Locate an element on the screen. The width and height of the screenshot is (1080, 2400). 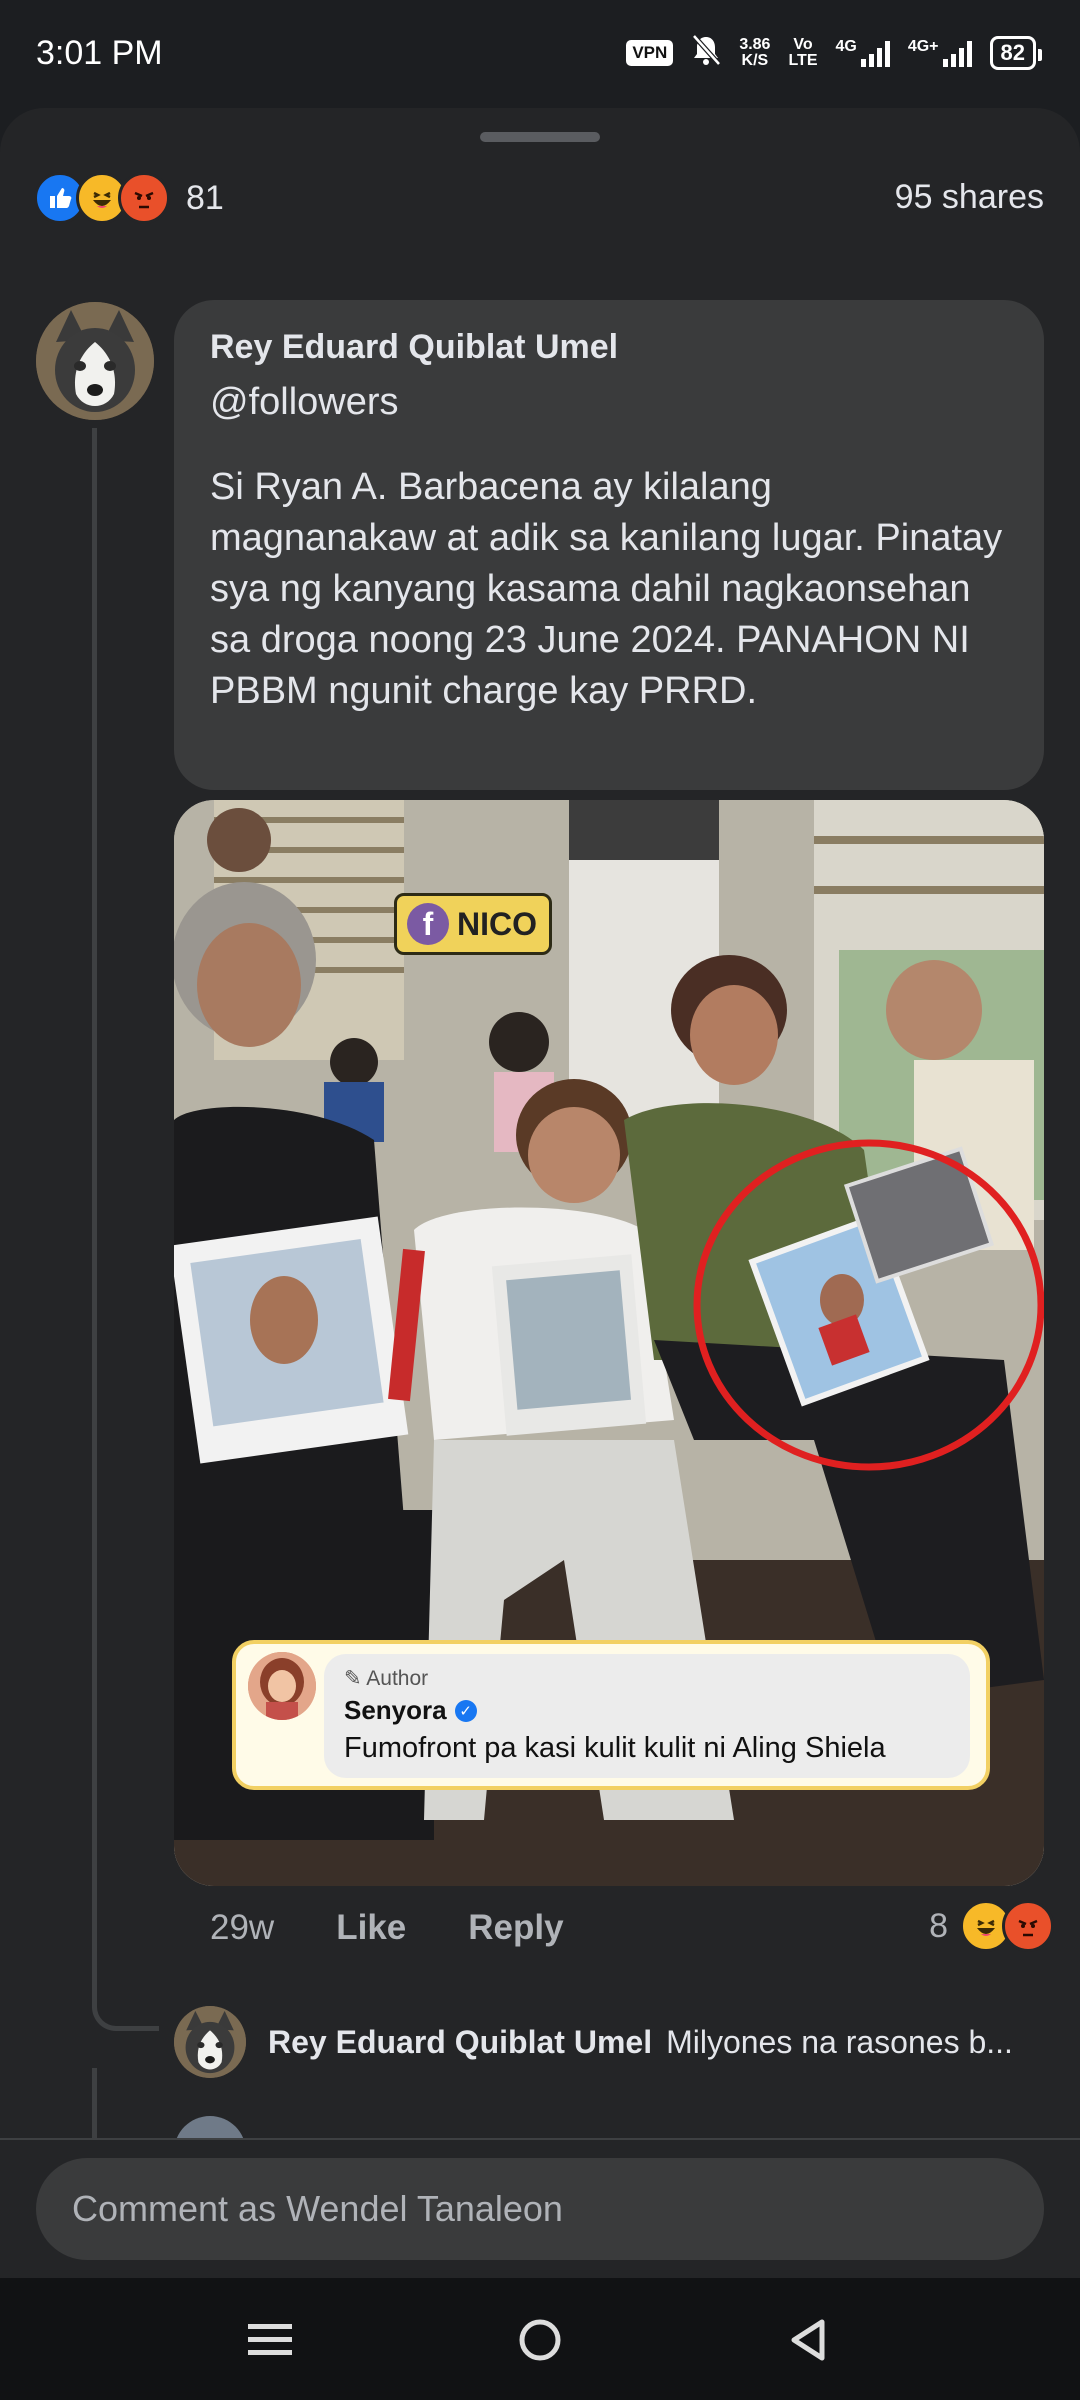
menu-nav-button is located at coordinates (270, 2340).